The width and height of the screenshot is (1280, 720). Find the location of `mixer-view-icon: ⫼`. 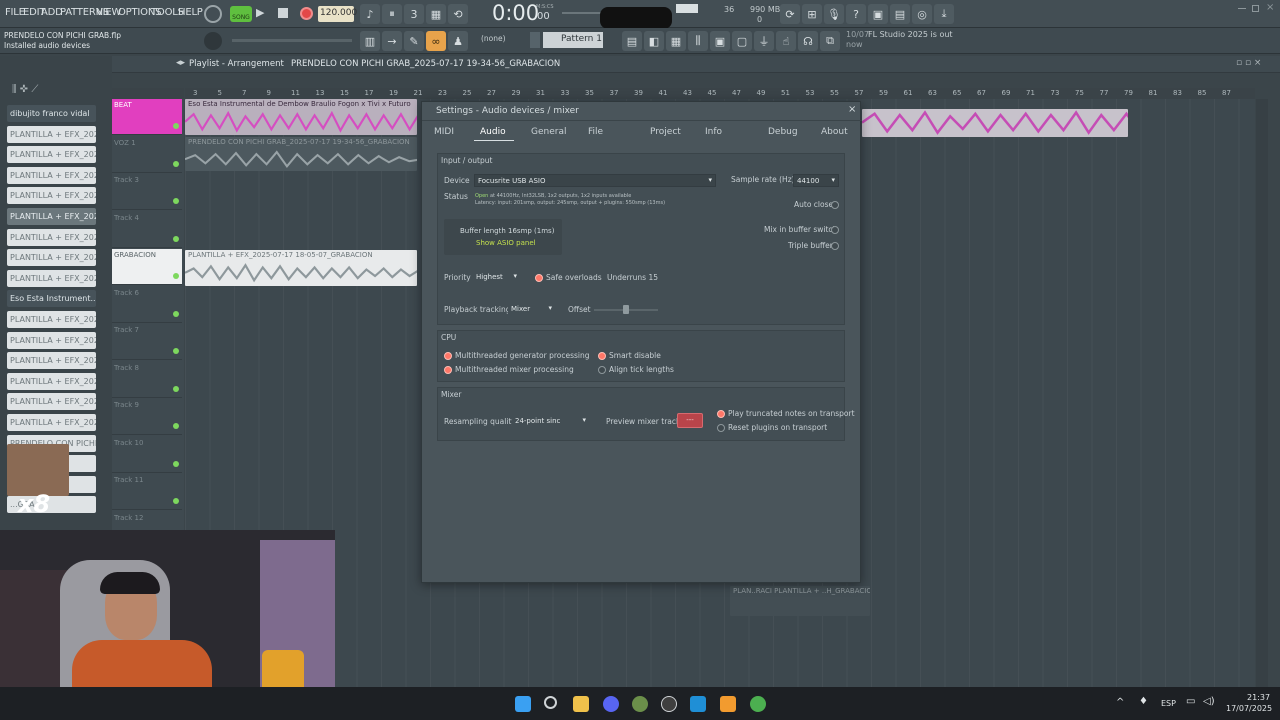

mixer-view-icon: ⫼ is located at coordinates (698, 41).